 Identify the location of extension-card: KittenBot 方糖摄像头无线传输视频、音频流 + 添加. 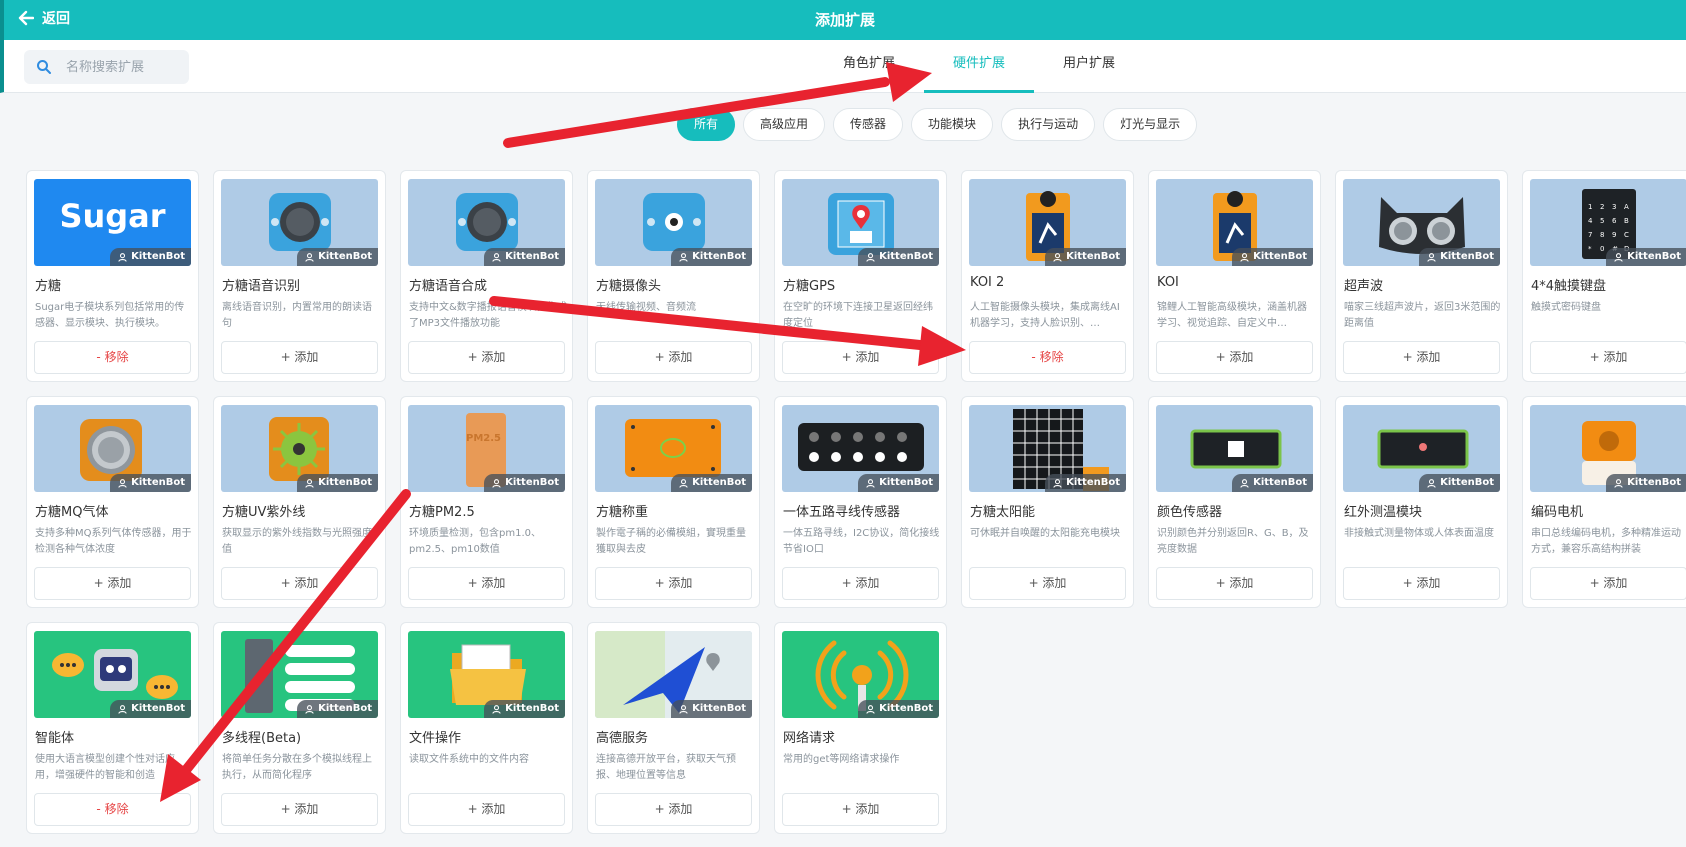
(673, 276).